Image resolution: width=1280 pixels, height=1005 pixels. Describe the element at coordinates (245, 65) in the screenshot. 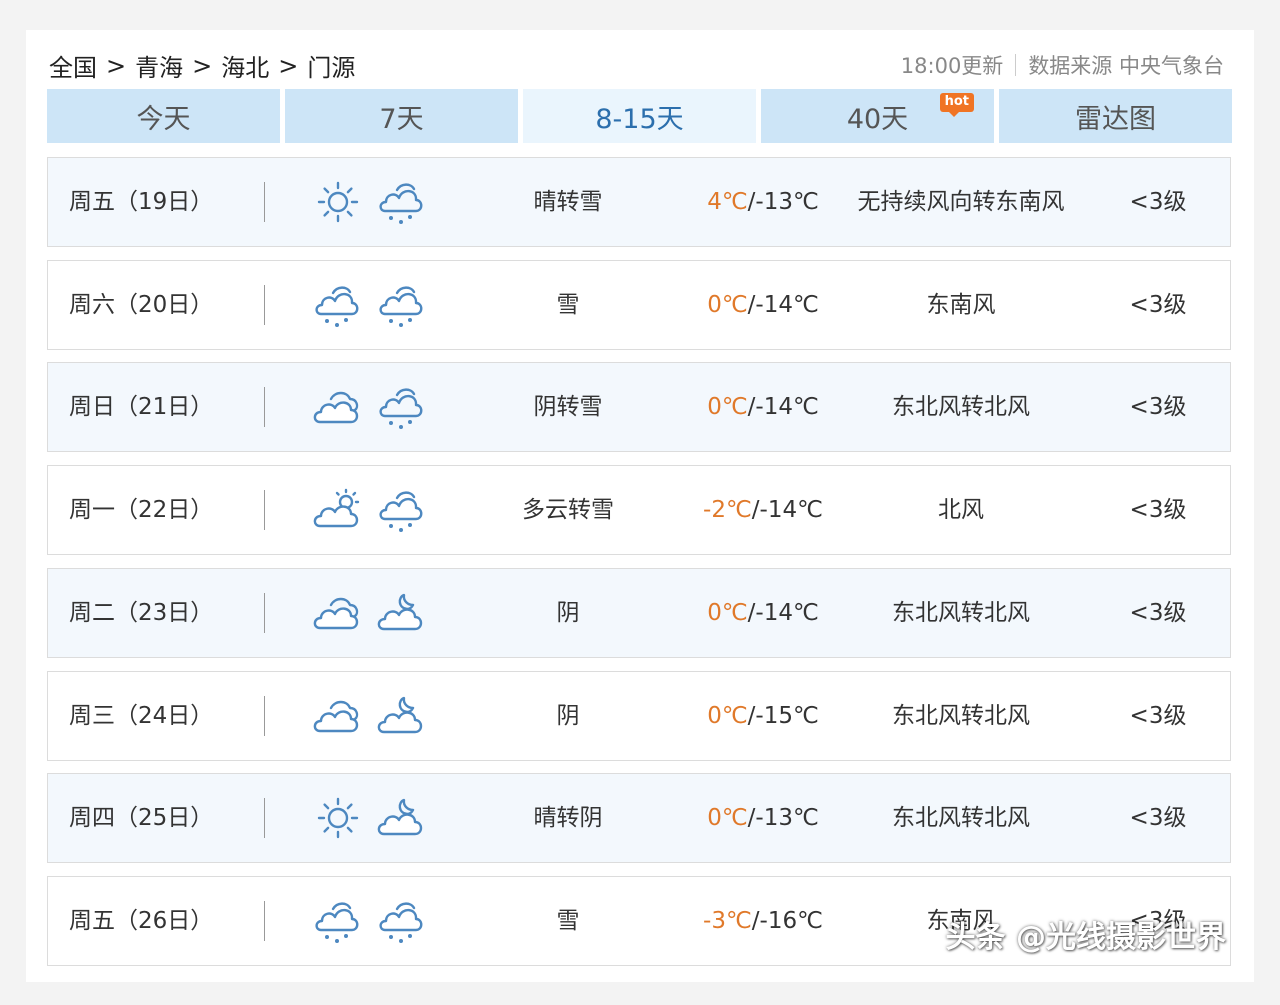

I see `breadcrumb-region: 海北` at that location.